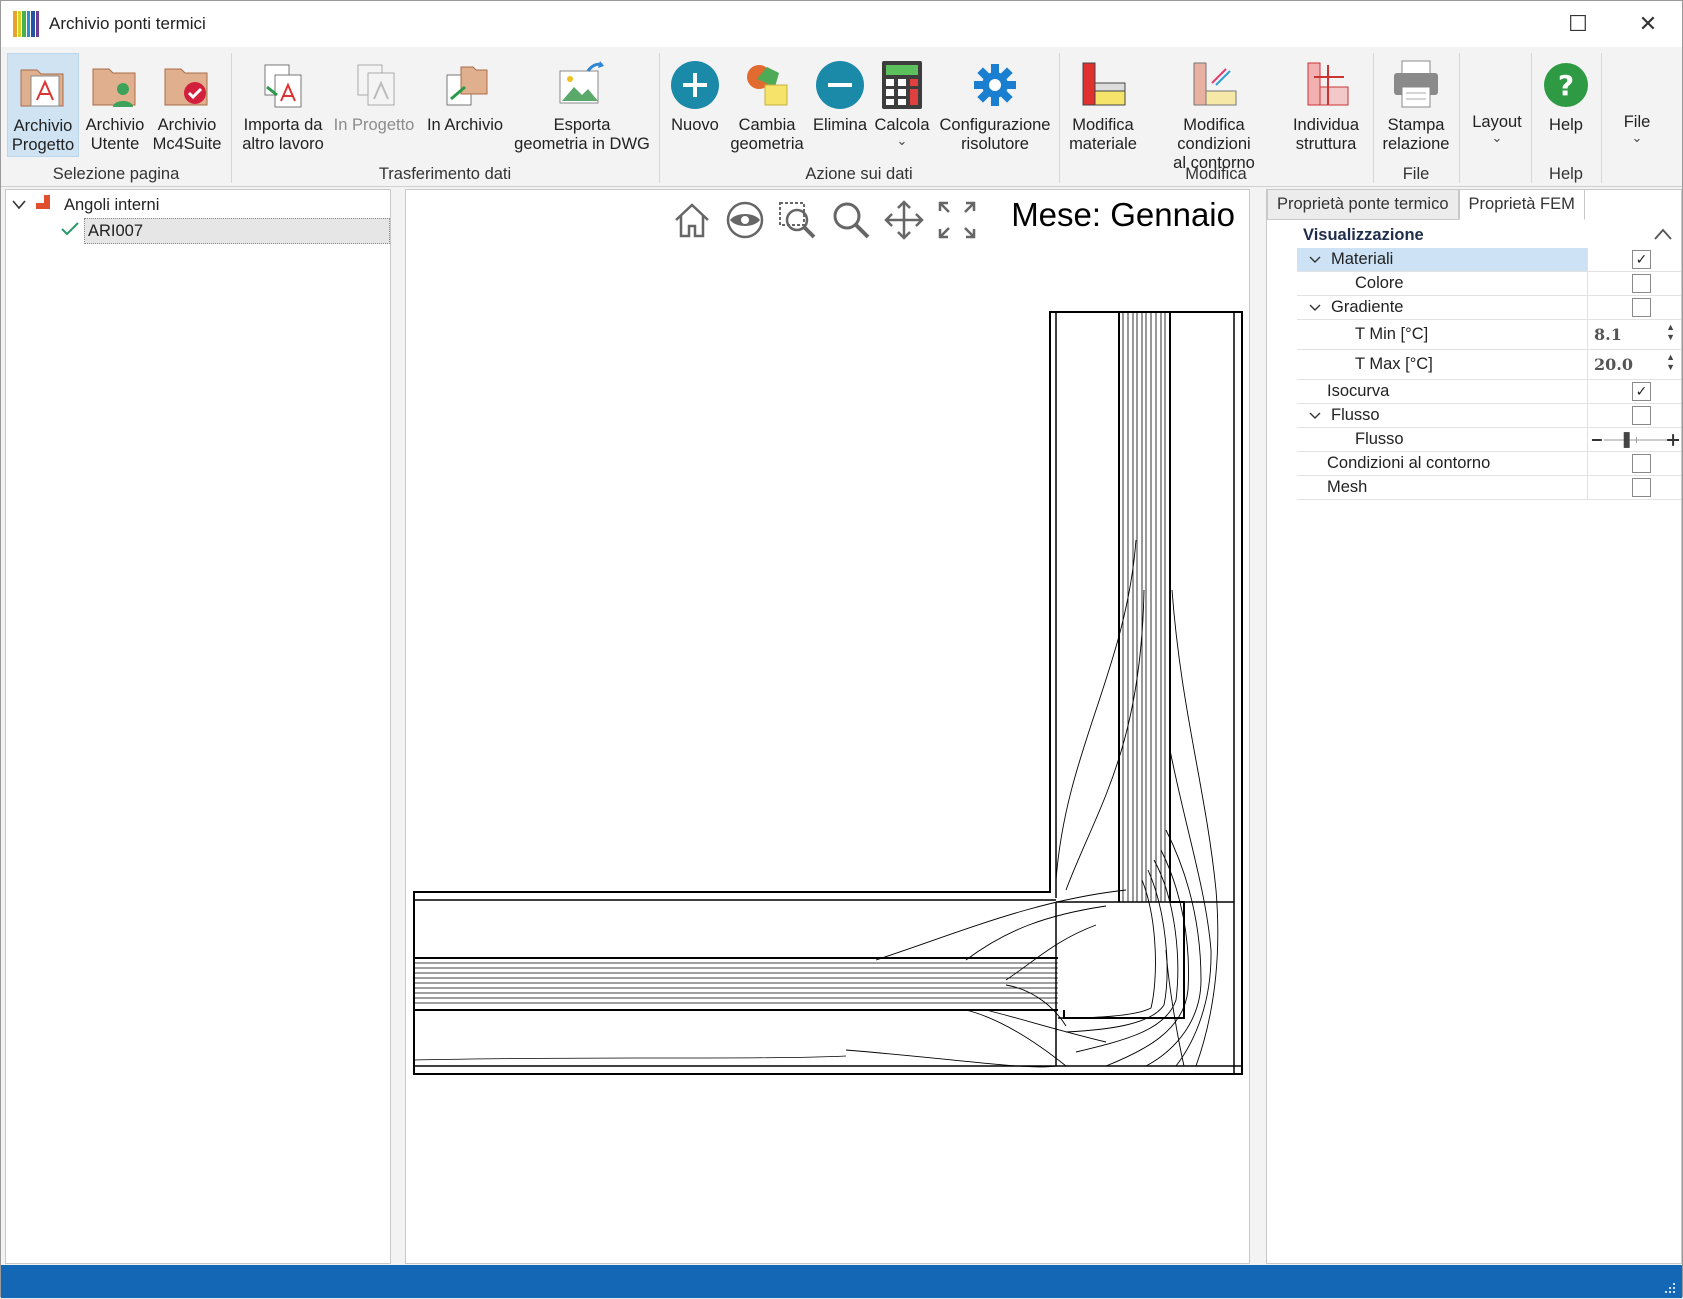 The height and width of the screenshot is (1299, 1683). What do you see at coordinates (1416, 85) in the screenshot?
I see `printer-icon` at bounding box center [1416, 85].